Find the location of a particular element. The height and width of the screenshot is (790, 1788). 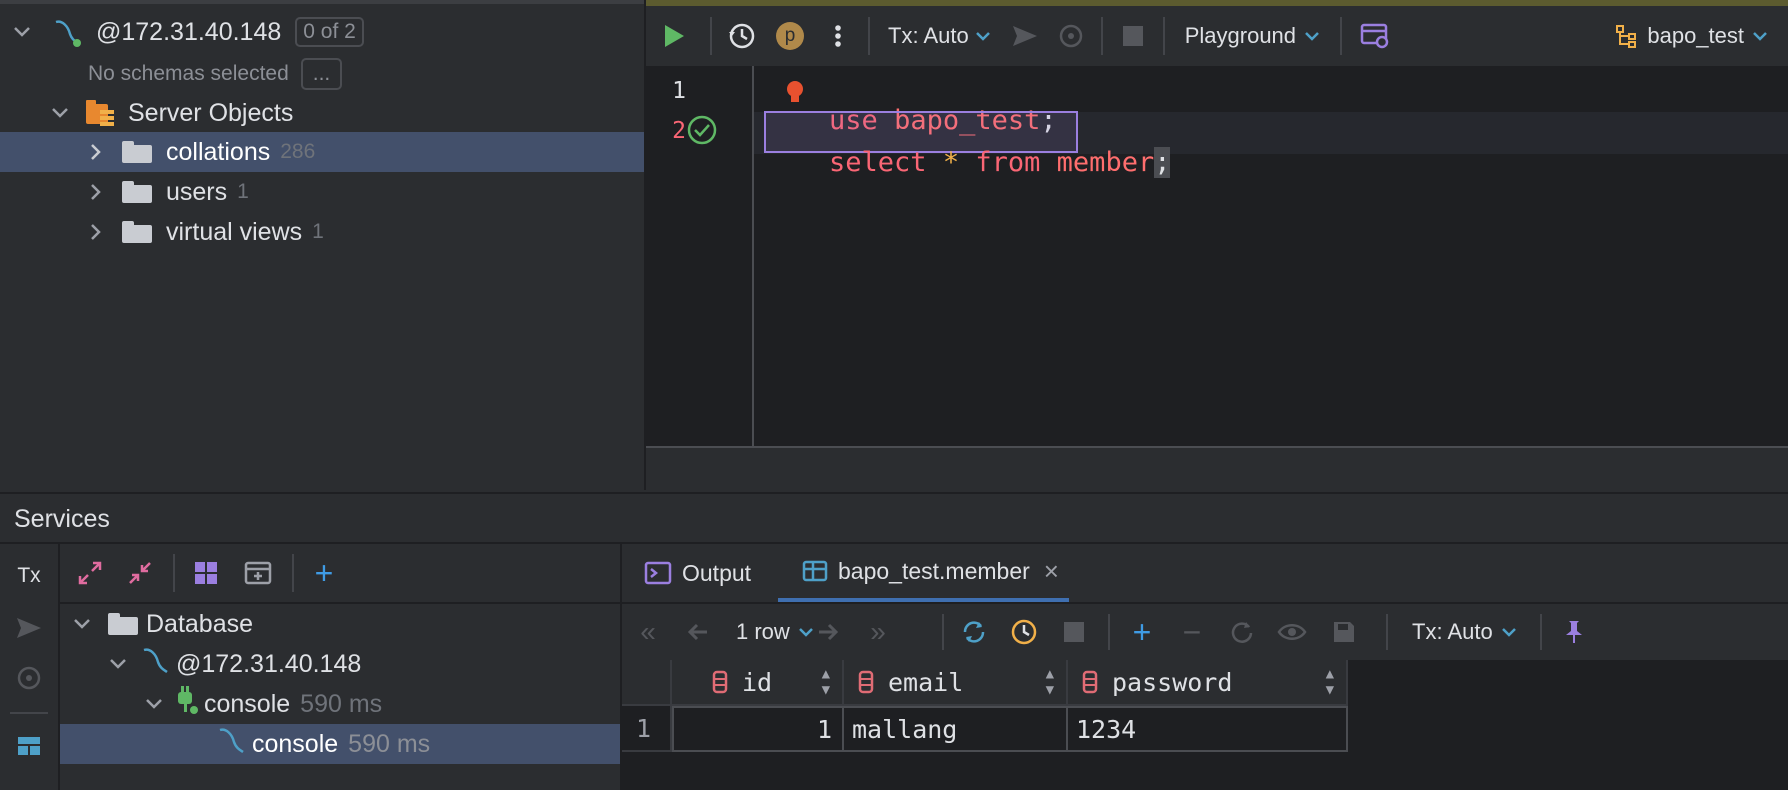

tree-item-collations: collations 286 is located at coordinates (322, 152).